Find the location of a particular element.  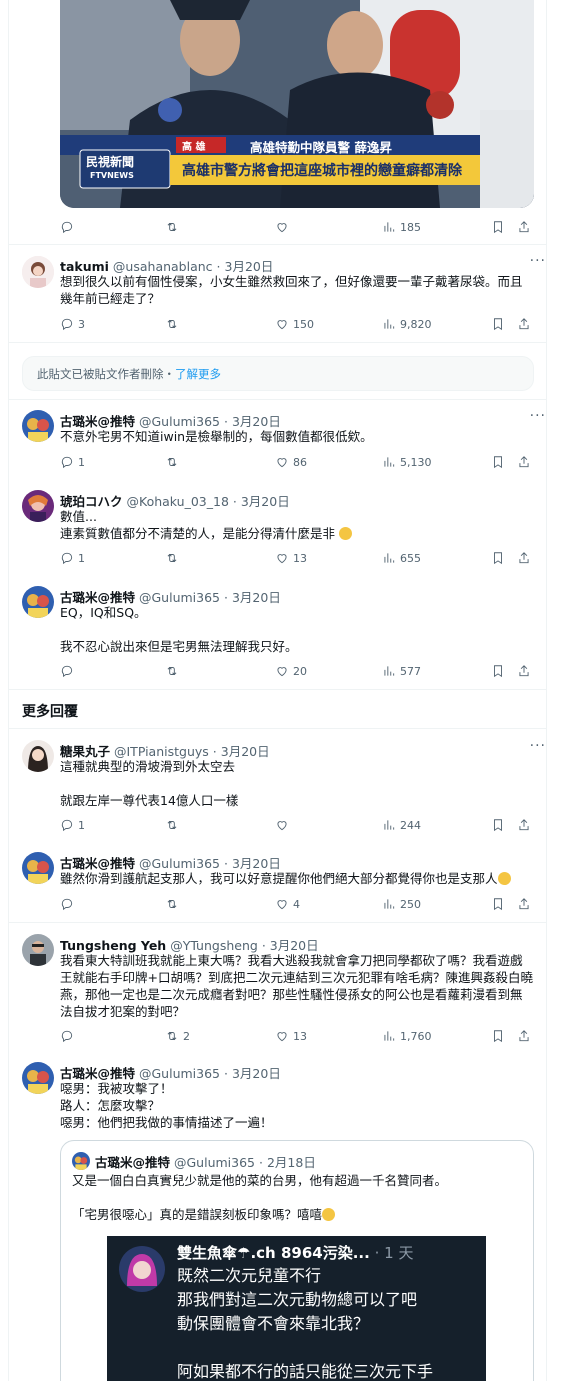

views-count: 9,820 is located at coordinates (416, 324).